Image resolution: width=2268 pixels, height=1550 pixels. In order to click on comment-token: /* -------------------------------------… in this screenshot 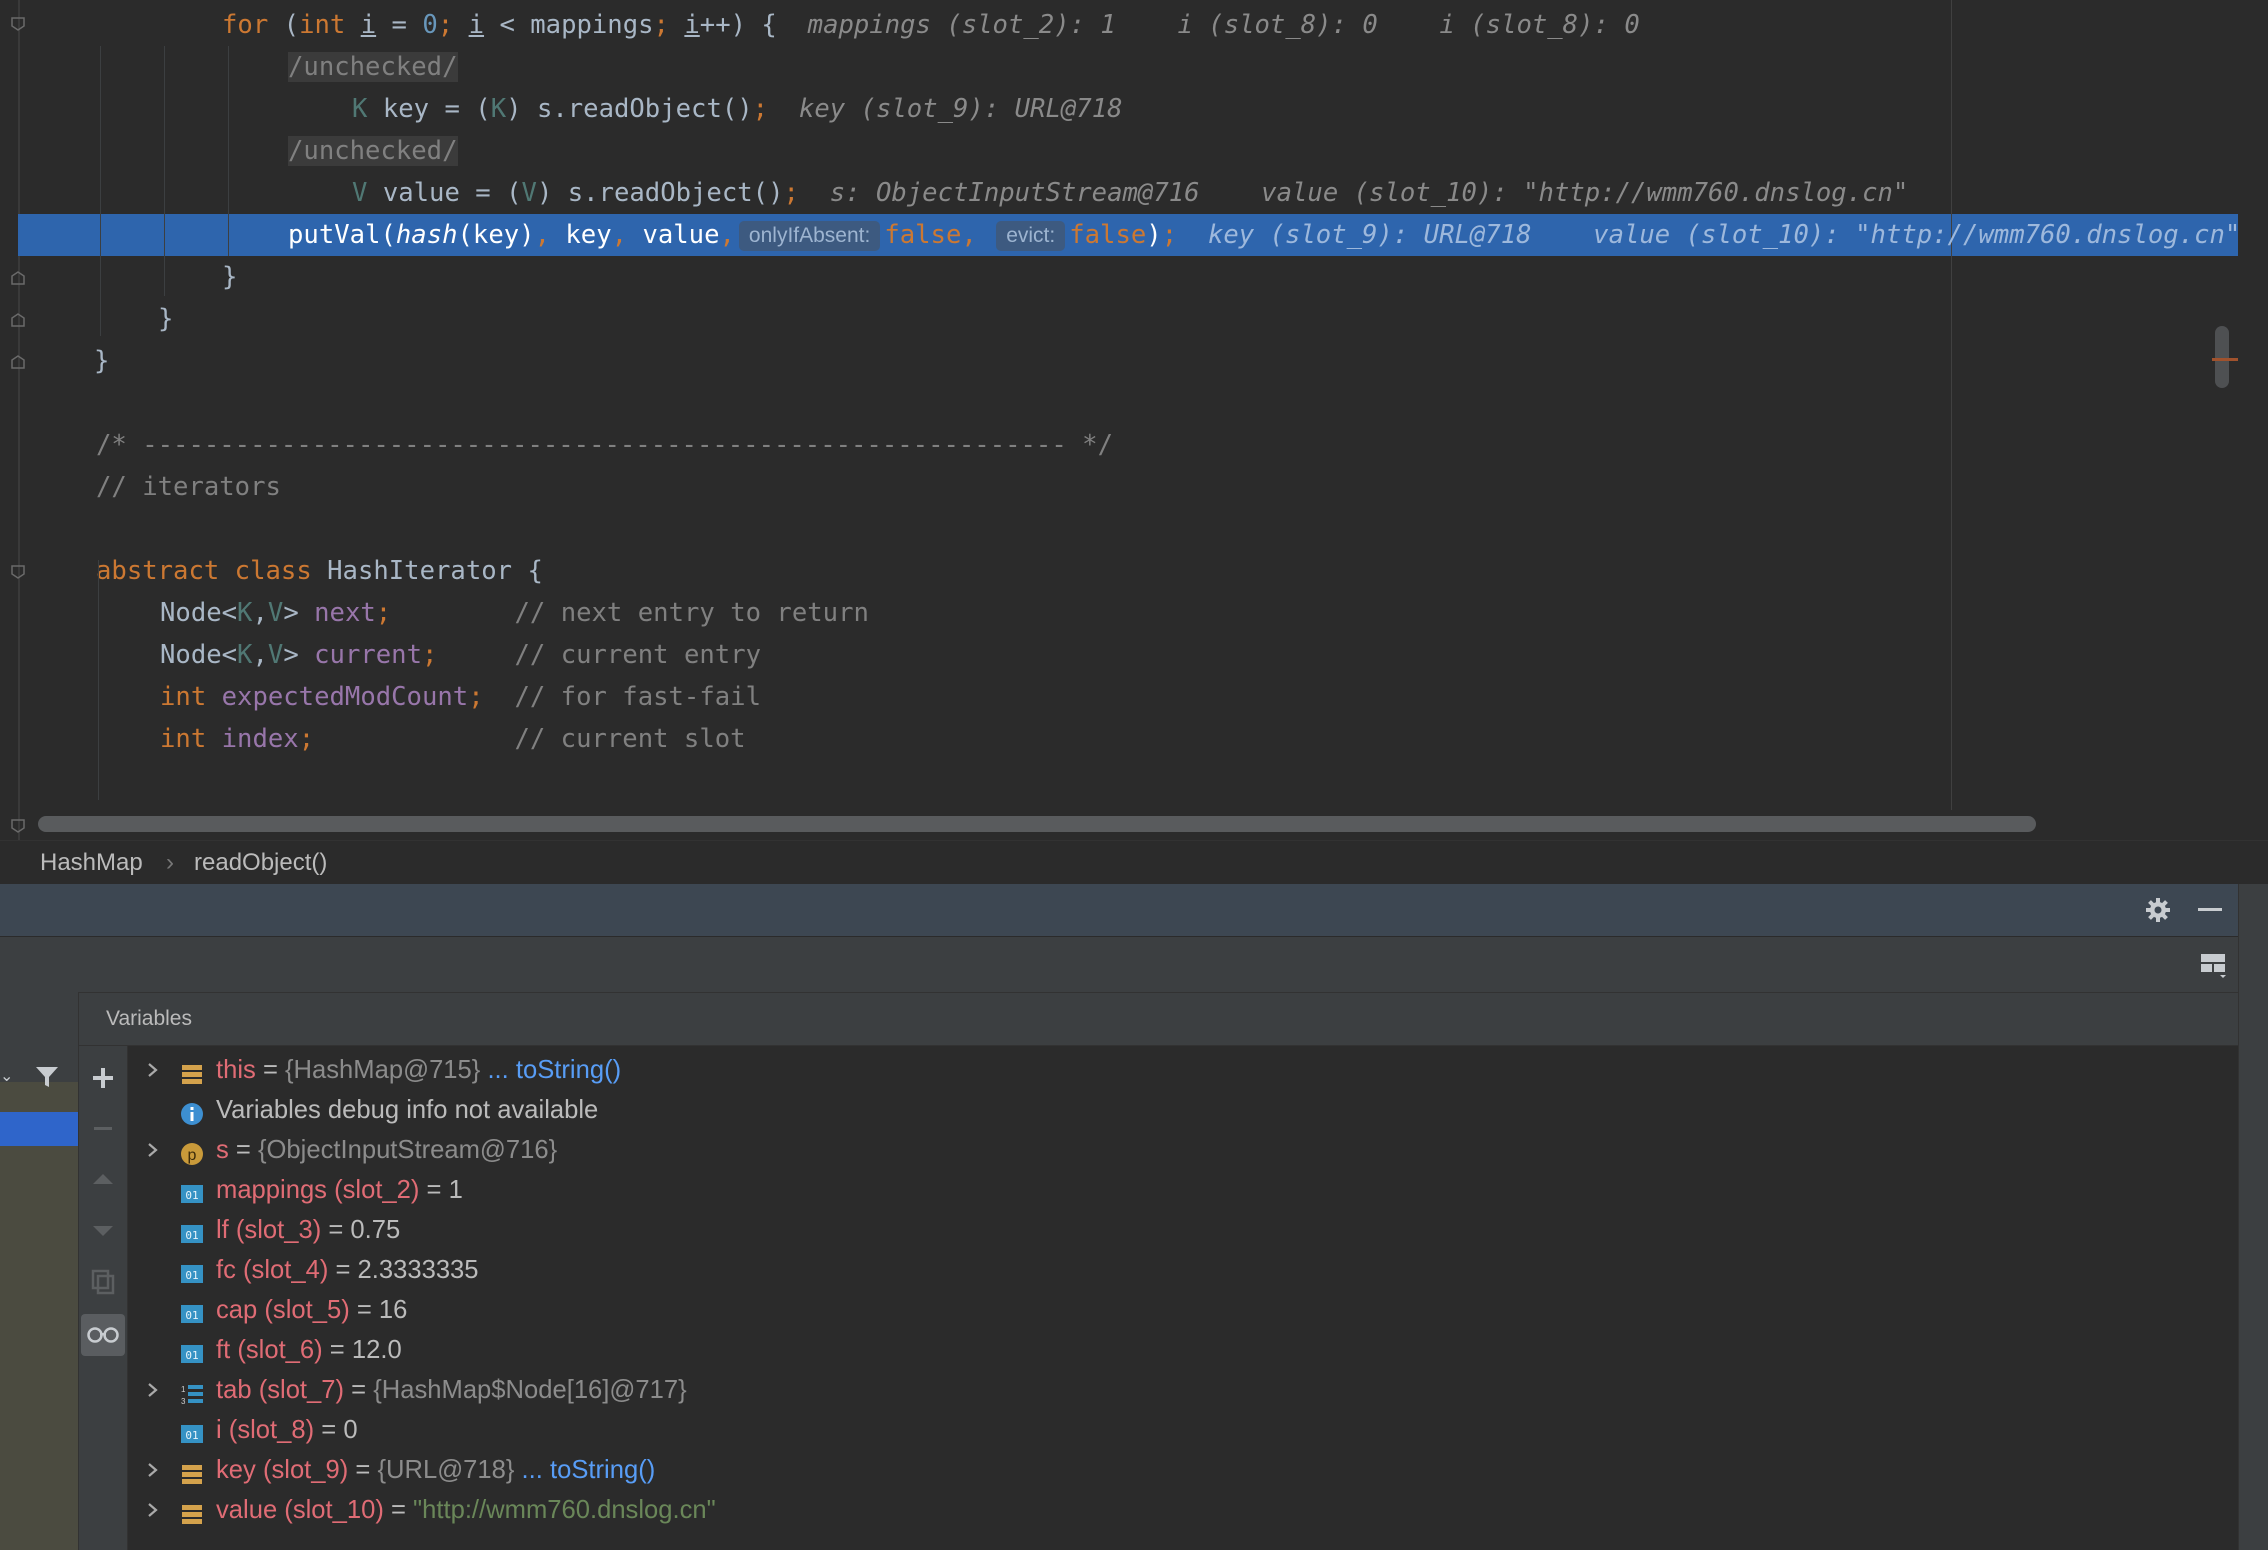, I will do `click(604, 445)`.